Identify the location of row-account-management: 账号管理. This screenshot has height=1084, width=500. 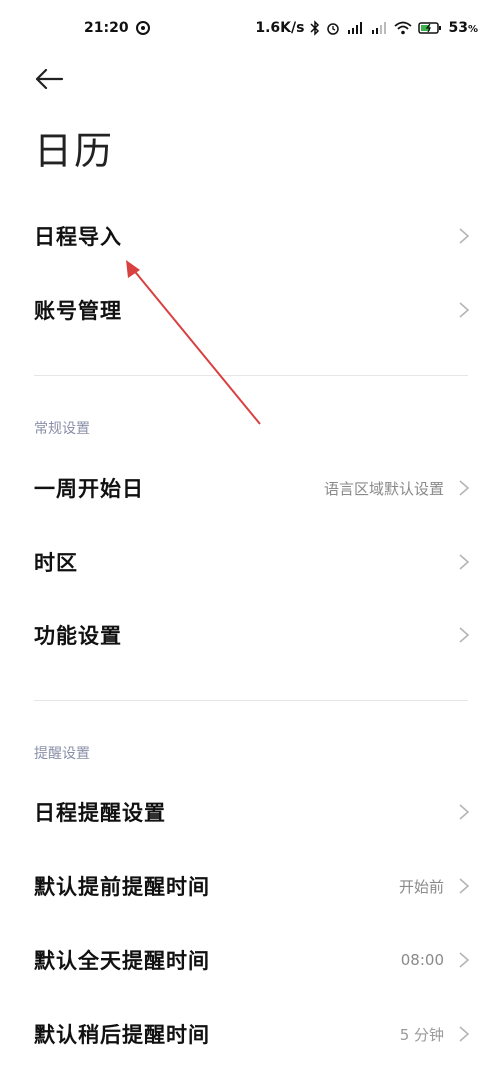
(250, 310).